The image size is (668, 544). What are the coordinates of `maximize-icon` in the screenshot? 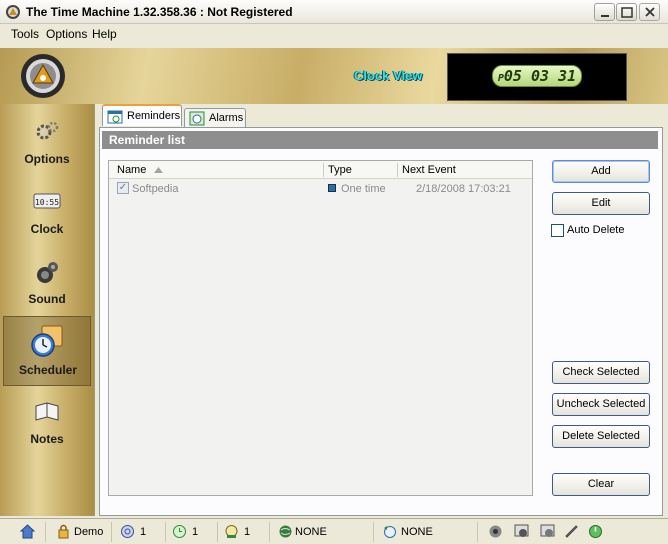 It's located at (627, 12).